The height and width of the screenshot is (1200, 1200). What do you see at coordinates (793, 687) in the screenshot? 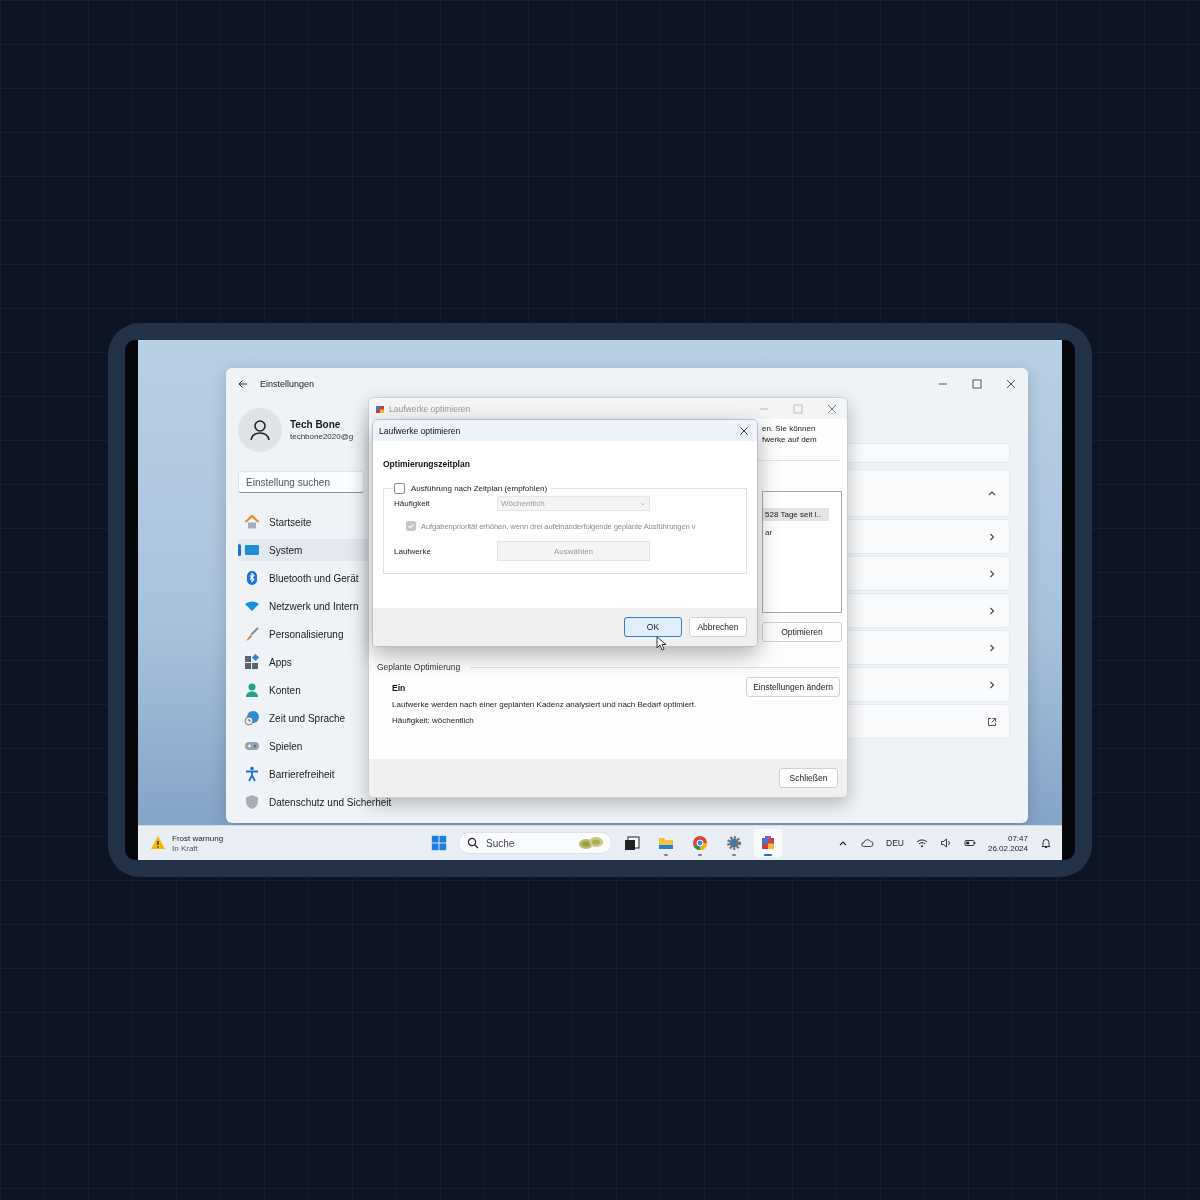
I see `change-settings-button: Einstellungen ändern` at bounding box center [793, 687].